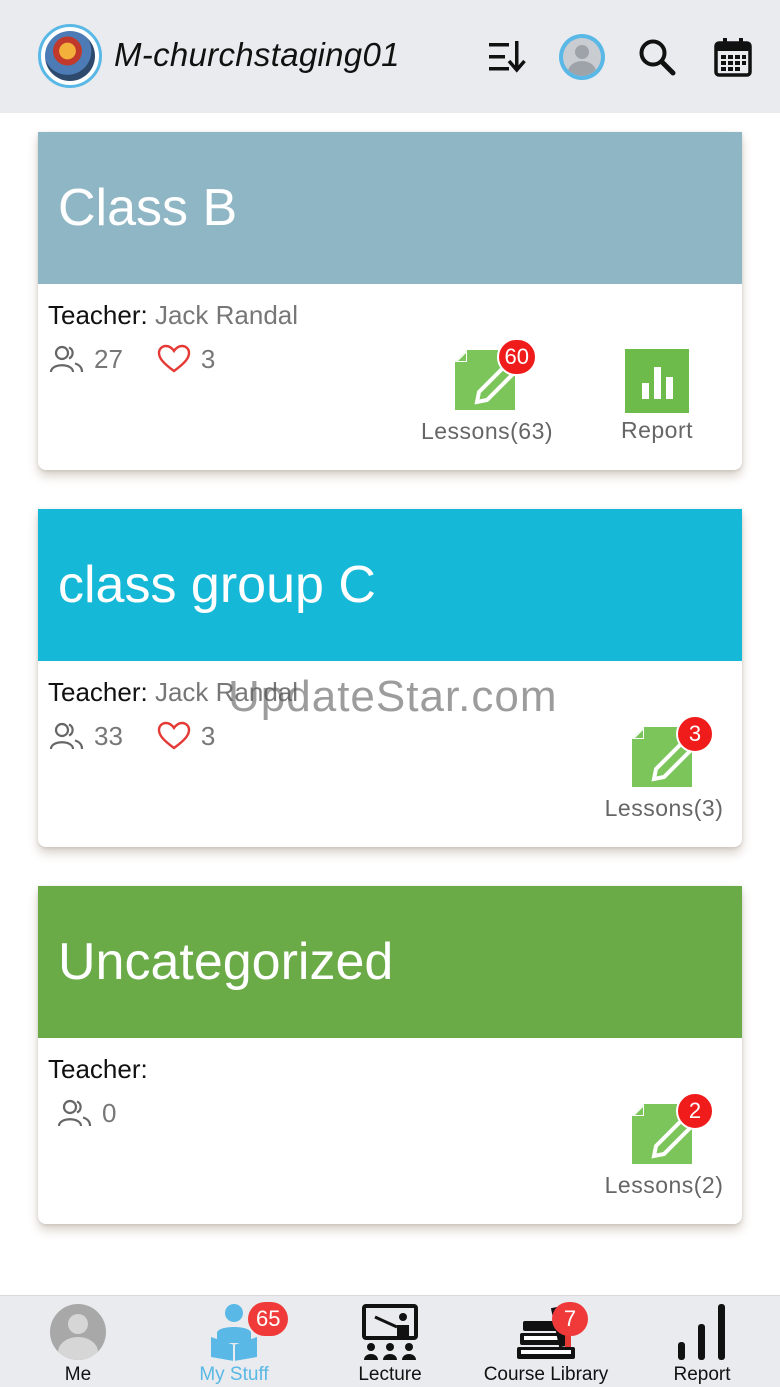 The image size is (780, 1387). Describe the element at coordinates (657, 430) in the screenshot. I see `report-label: Report` at that location.